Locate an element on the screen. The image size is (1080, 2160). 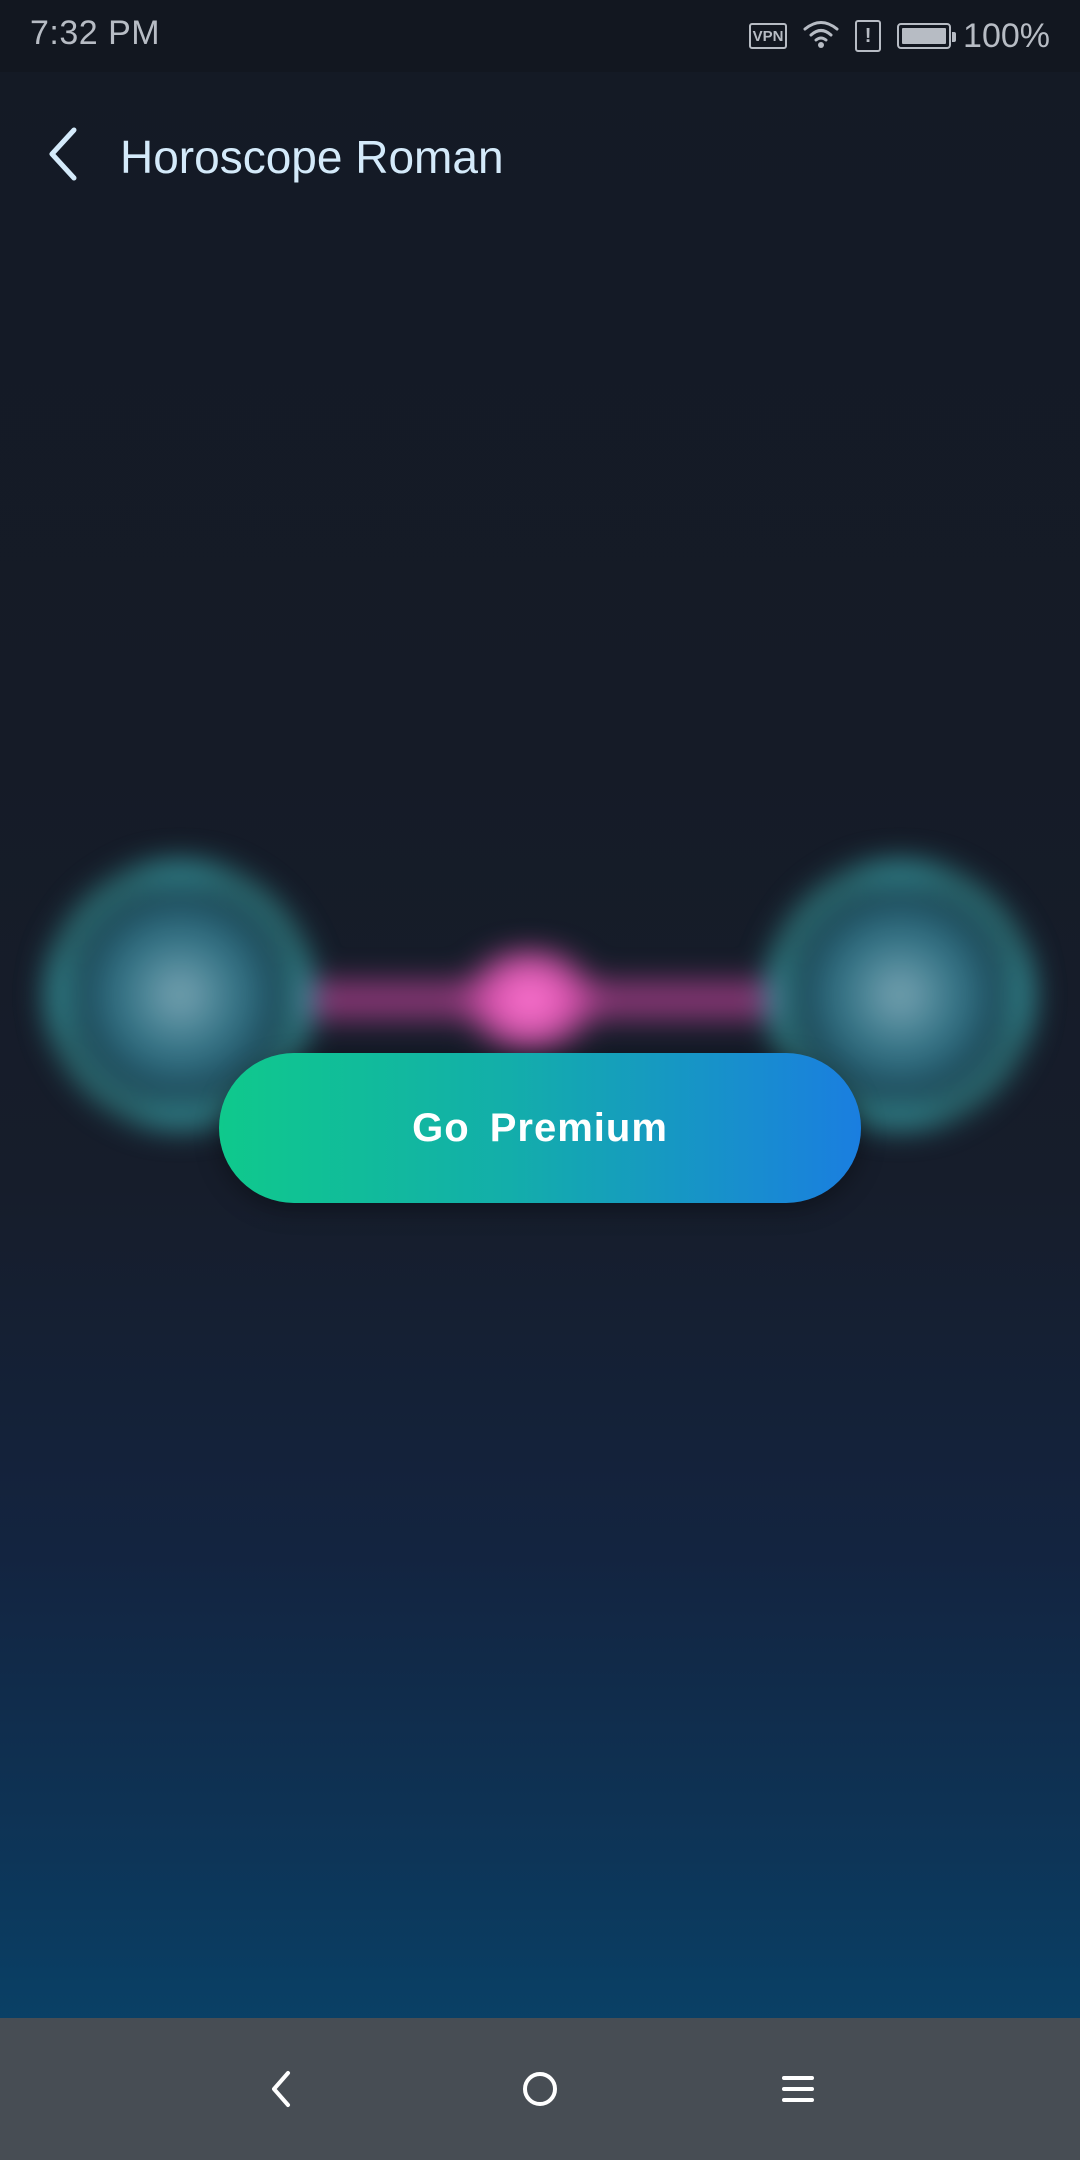
go-premium-button: Go Premium is located at coordinates (540, 1128).